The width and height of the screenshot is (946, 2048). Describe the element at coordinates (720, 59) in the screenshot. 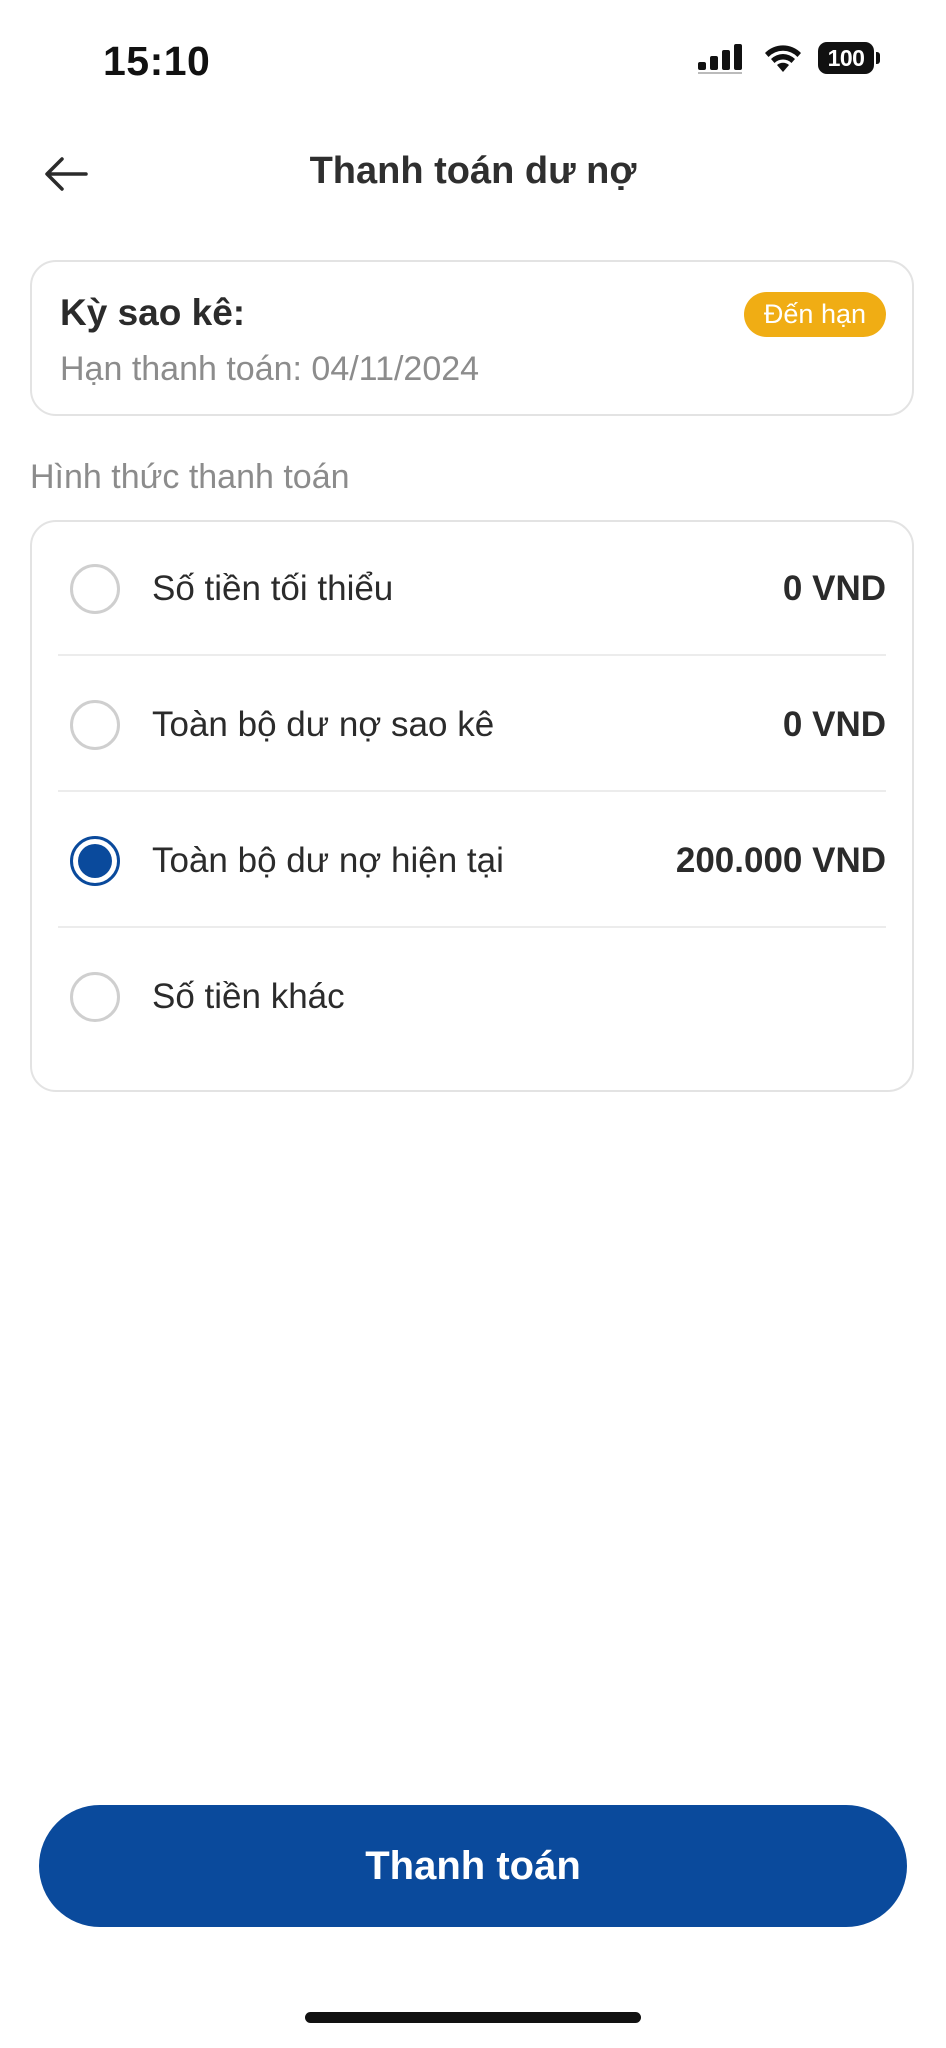

I see `cellular-signal-icon` at that location.